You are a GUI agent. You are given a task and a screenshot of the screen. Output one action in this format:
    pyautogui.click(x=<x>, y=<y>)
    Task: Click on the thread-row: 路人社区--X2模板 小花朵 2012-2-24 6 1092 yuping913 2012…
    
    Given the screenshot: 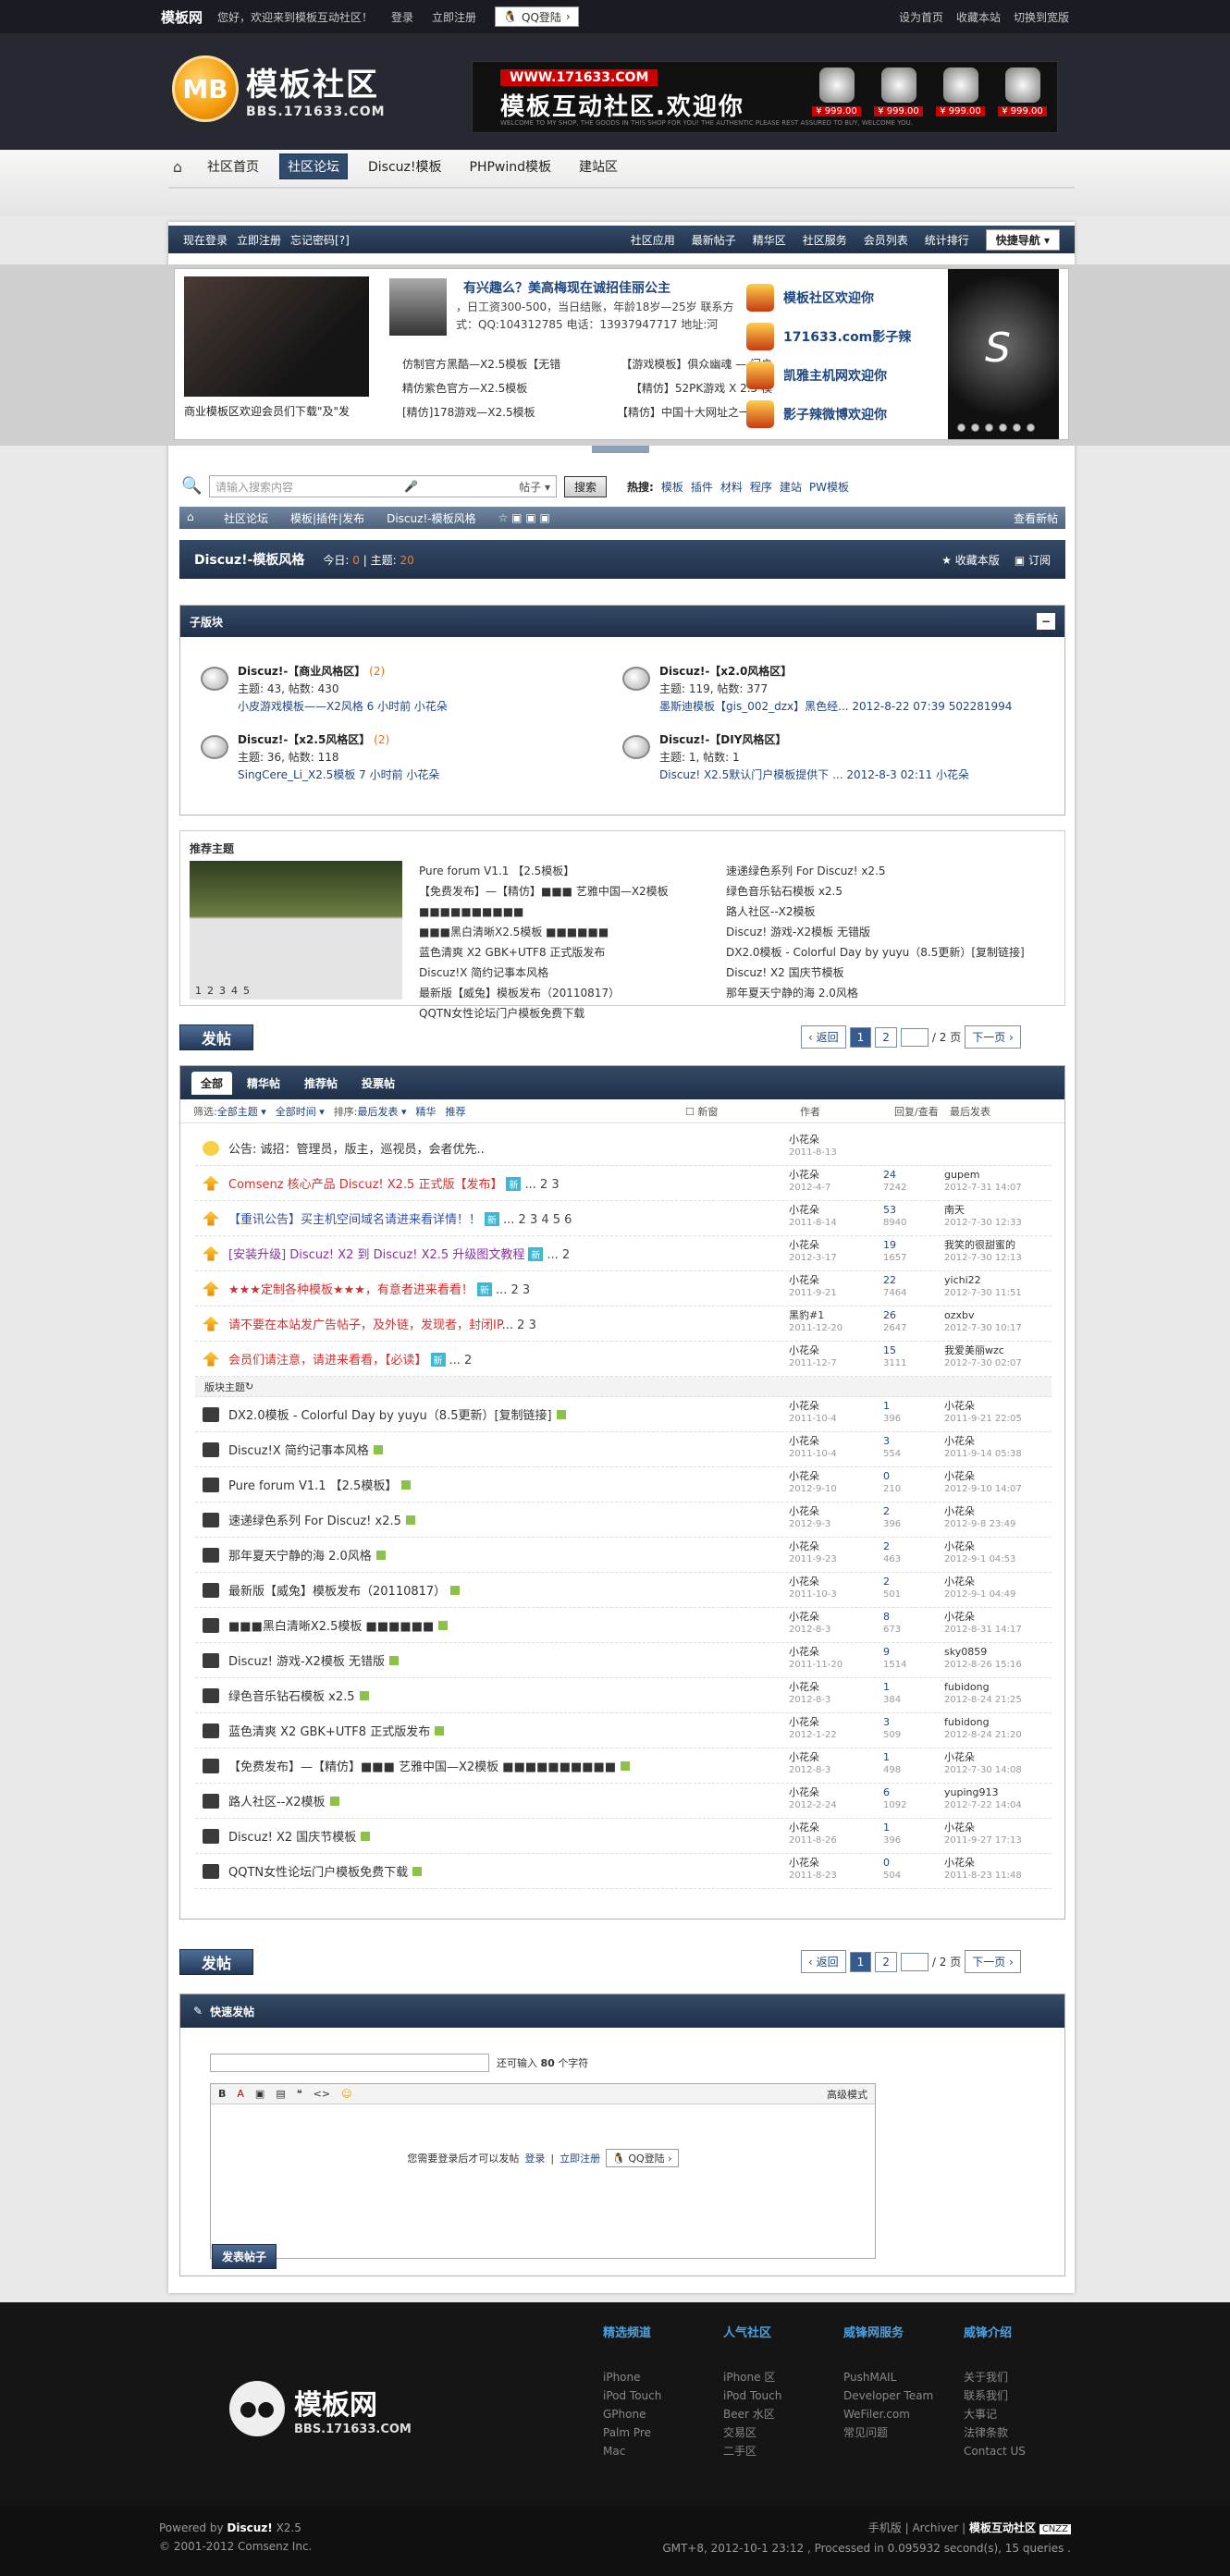 What is the action you would take?
    pyautogui.click(x=623, y=1801)
    